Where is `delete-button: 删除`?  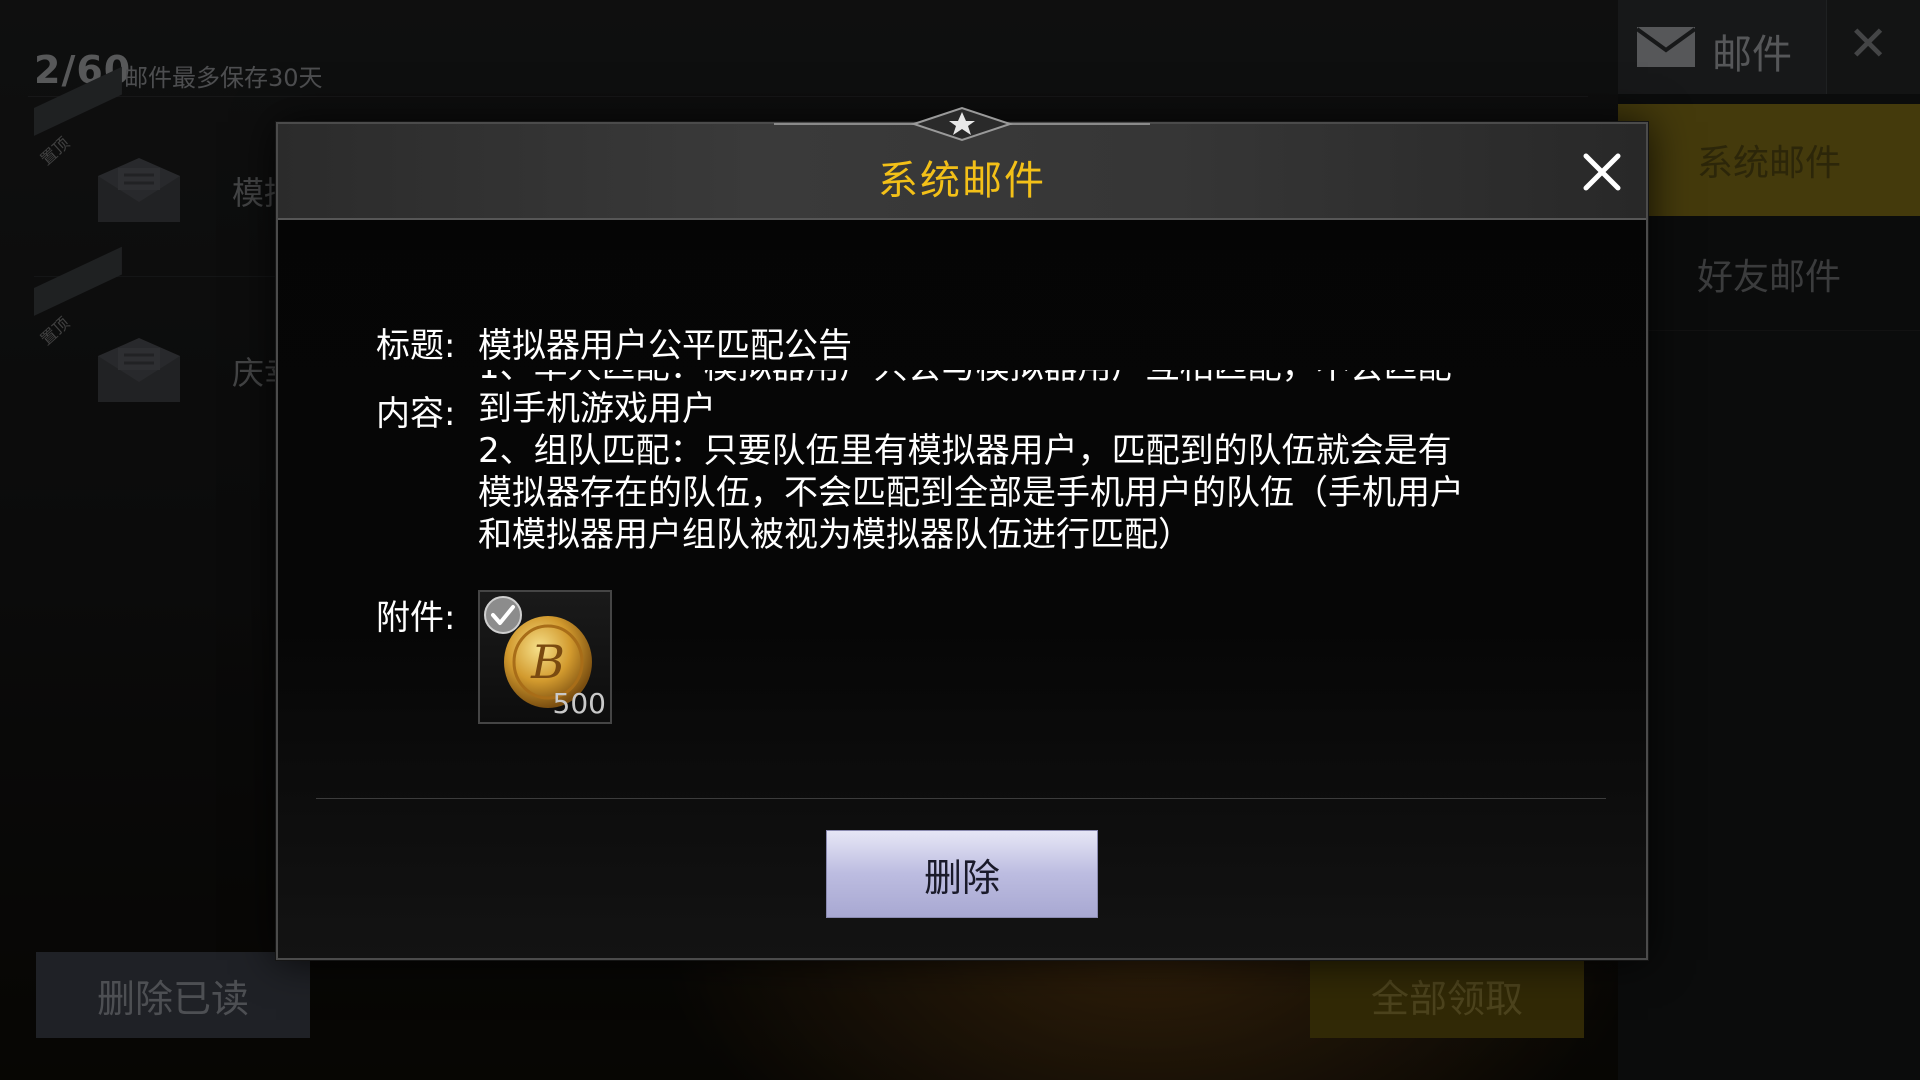 delete-button: 删除 is located at coordinates (962, 874).